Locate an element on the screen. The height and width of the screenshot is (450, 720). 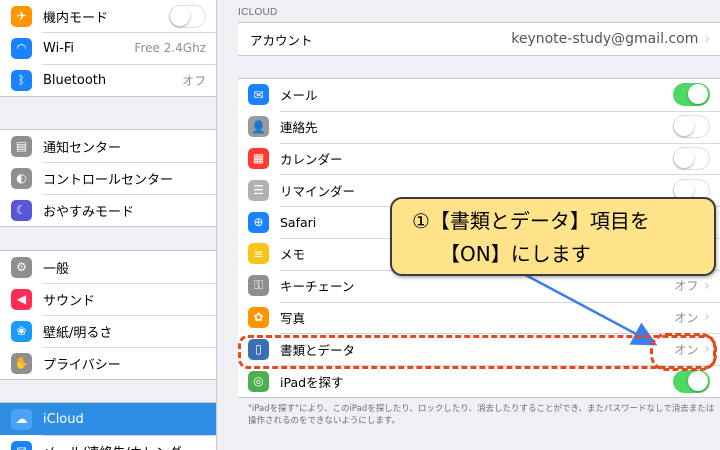
documents-row-highlight is located at coordinates (477, 352).